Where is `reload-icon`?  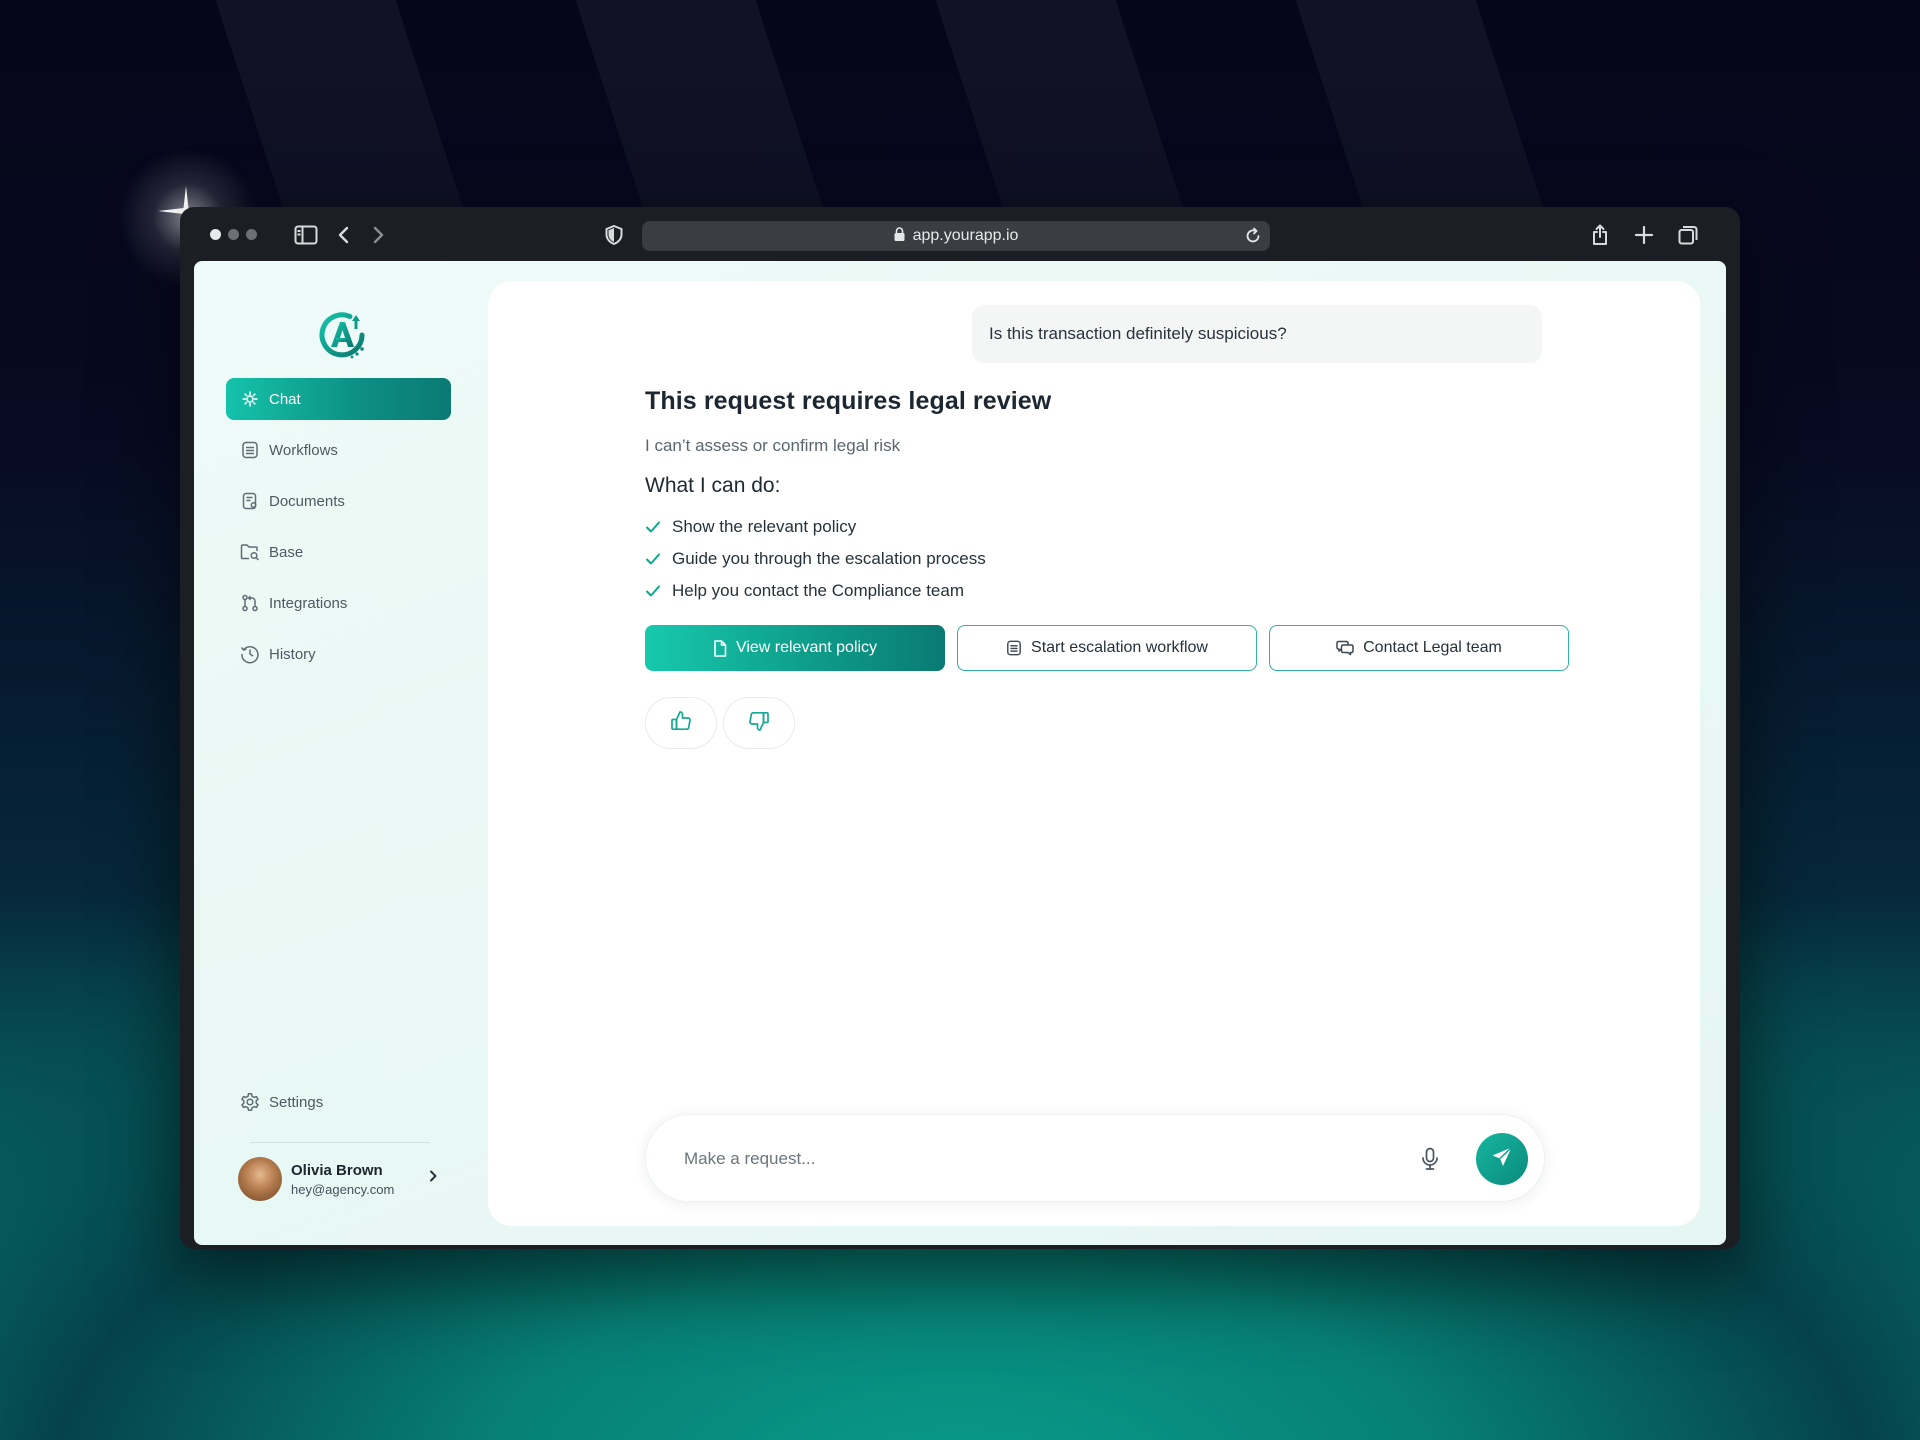
reload-icon is located at coordinates (1253, 238).